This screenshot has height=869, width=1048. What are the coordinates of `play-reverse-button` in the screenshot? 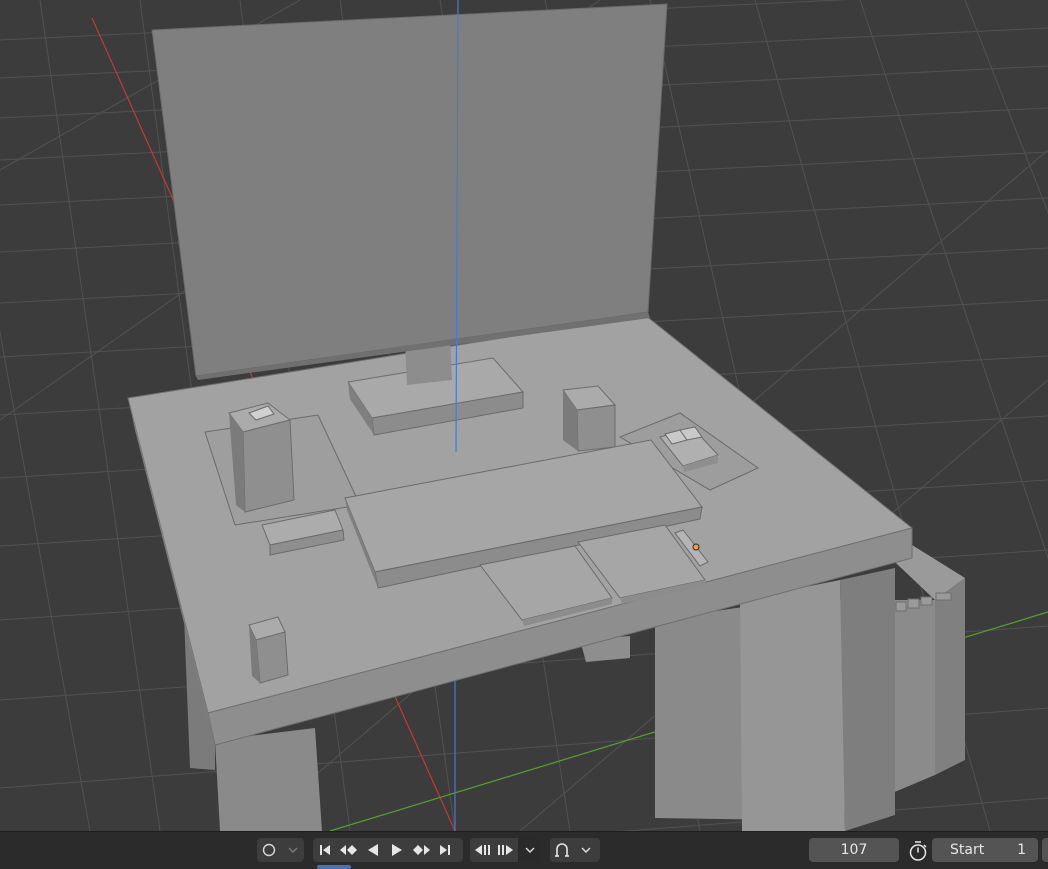 It's located at (373, 850).